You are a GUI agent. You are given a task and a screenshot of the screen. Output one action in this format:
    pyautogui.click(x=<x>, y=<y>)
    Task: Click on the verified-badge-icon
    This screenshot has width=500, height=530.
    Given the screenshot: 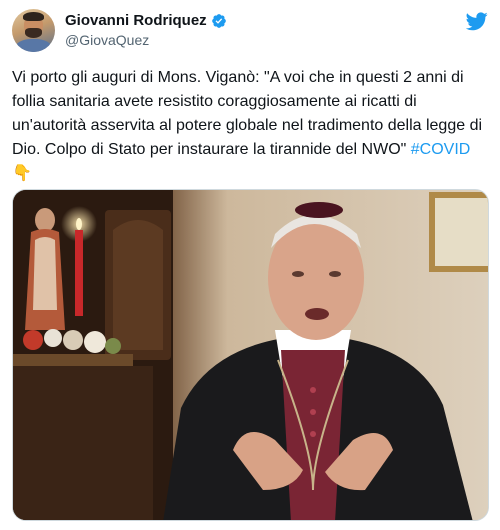 What is the action you would take?
    pyautogui.click(x=218, y=20)
    